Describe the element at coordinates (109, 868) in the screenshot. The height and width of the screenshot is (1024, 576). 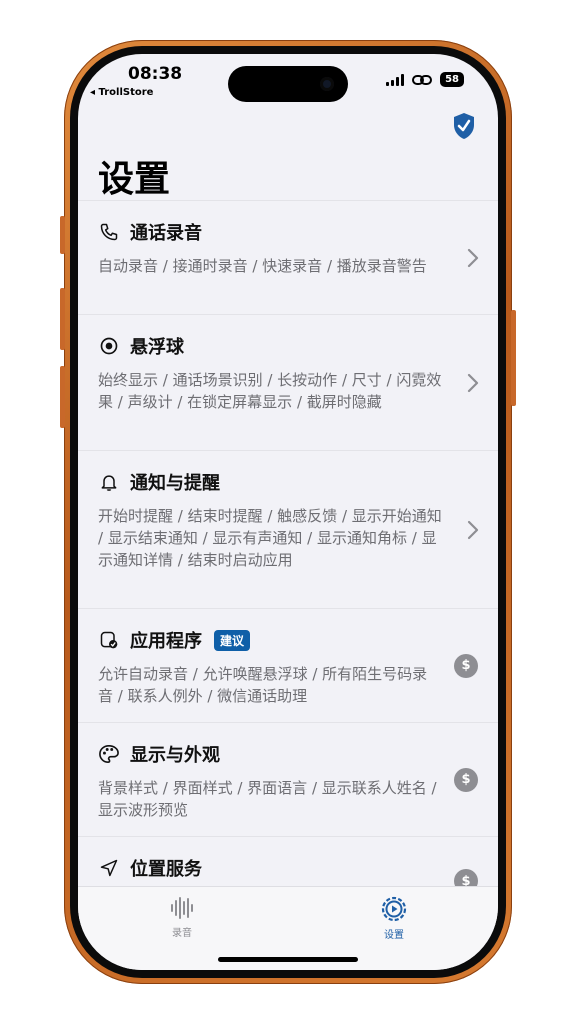
I see `location-arrow-icon` at that location.